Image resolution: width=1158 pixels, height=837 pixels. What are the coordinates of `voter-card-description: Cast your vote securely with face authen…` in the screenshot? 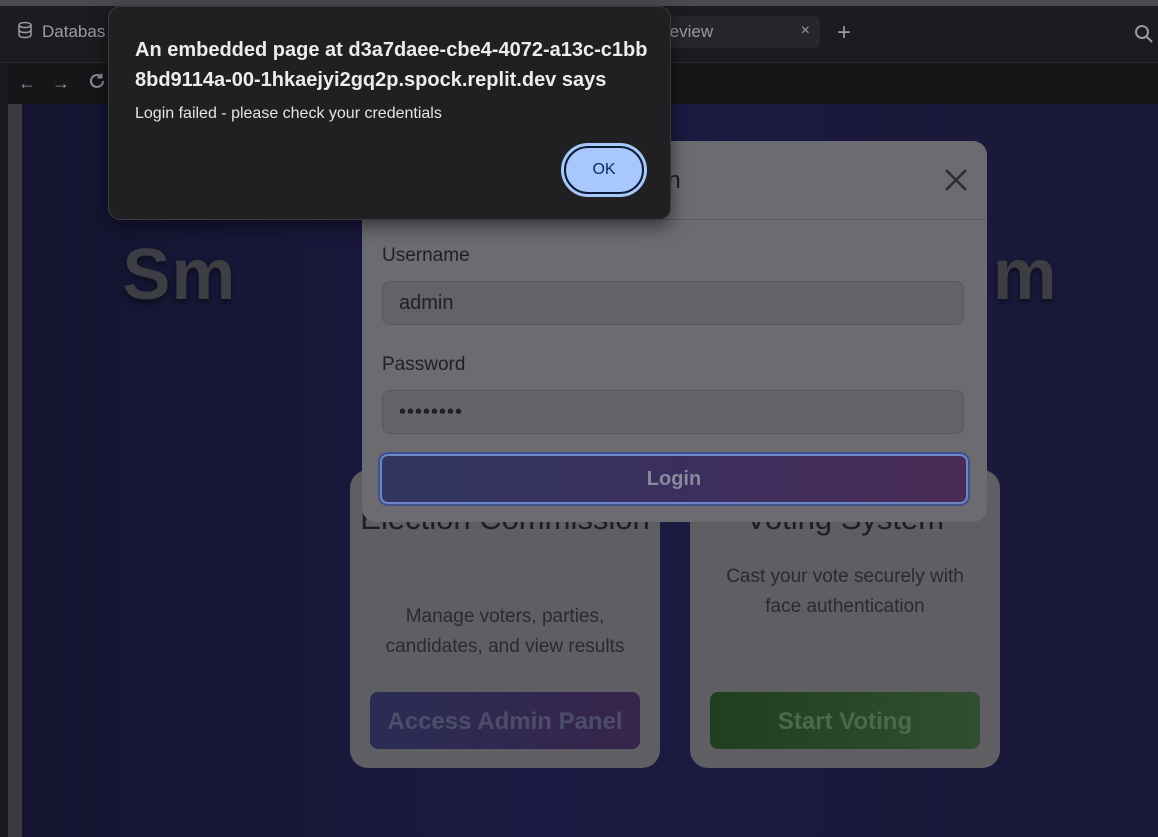 It's located at (845, 591).